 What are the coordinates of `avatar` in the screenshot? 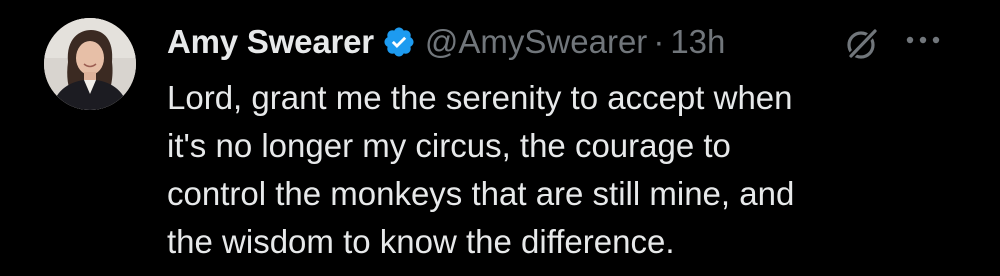 It's located at (90, 64).